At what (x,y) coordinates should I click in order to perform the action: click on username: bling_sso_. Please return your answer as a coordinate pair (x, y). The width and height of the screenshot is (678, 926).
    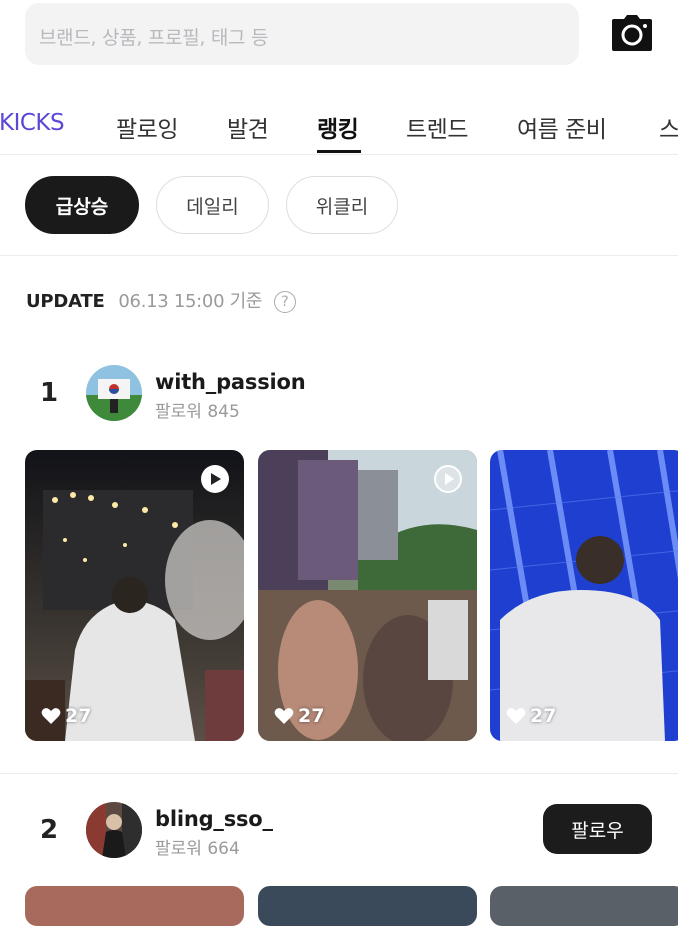
    Looking at the image, I should click on (214, 819).